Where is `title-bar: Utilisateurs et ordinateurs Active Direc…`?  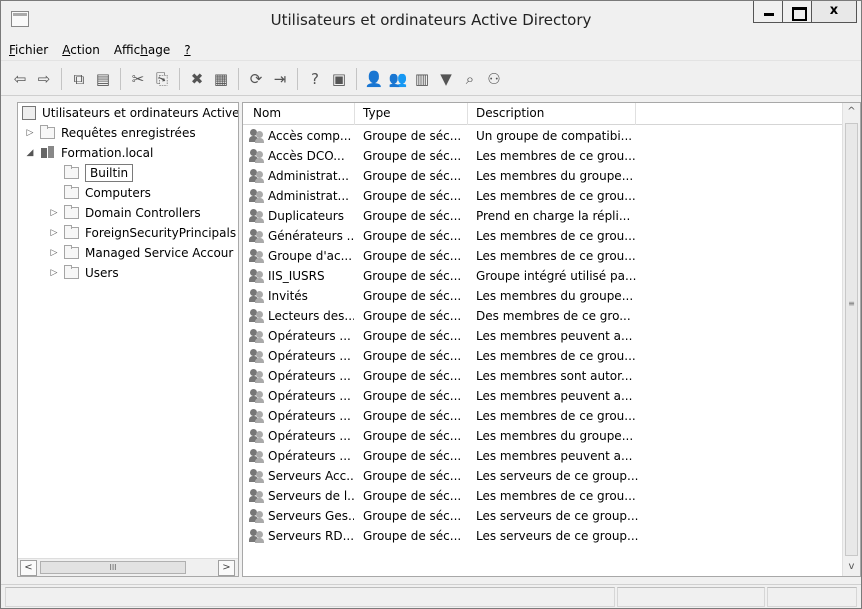 title-bar: Utilisateurs et ordinateurs Active Direc… is located at coordinates (431, 20).